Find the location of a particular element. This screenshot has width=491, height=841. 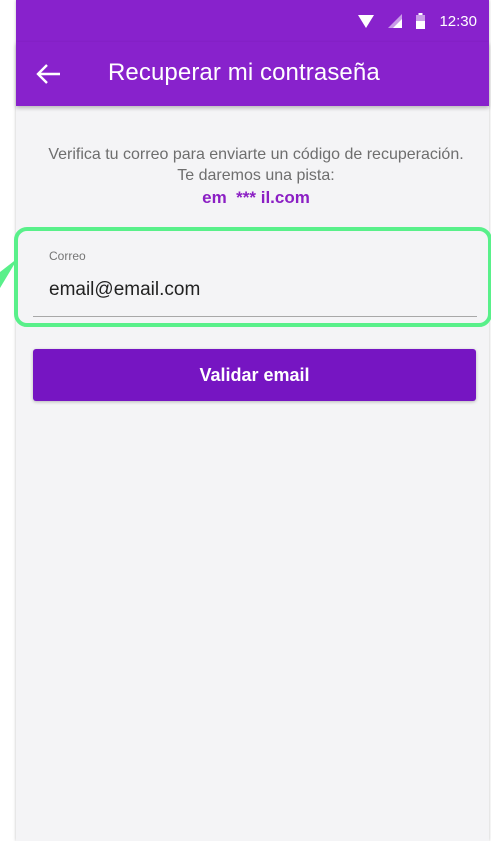

input-highlight-box is located at coordinates (252, 277).